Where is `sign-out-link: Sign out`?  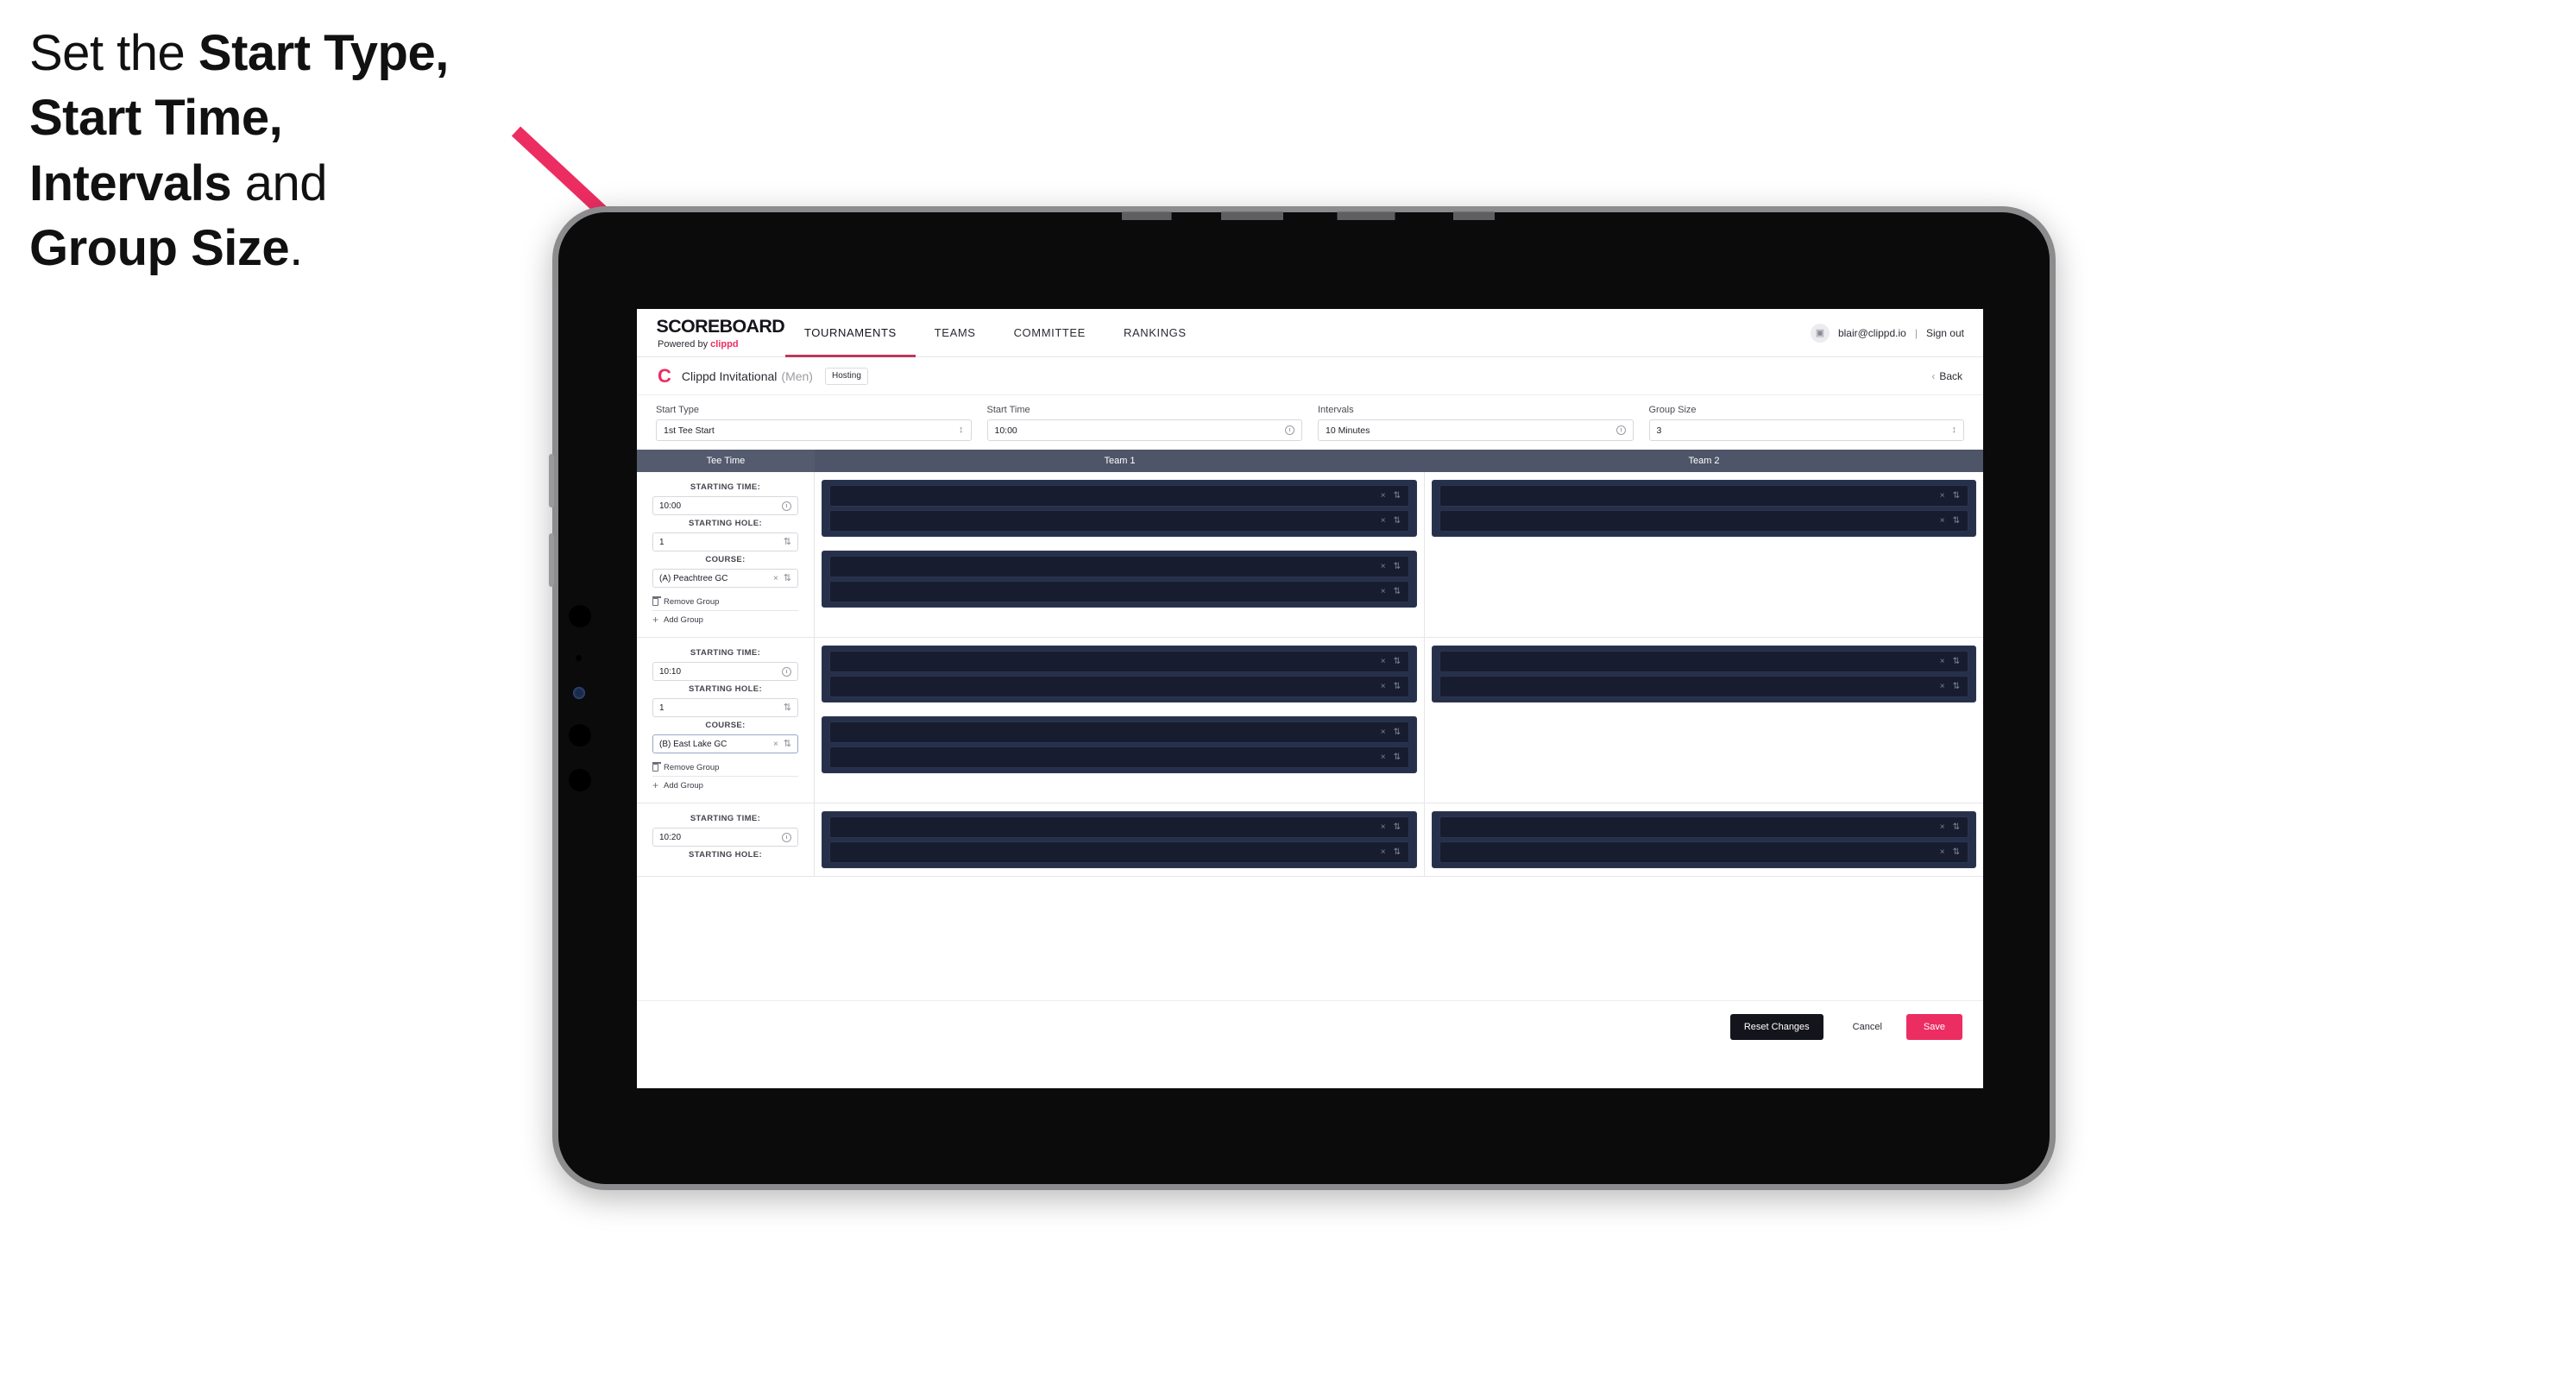 sign-out-link: Sign out is located at coordinates (1945, 333).